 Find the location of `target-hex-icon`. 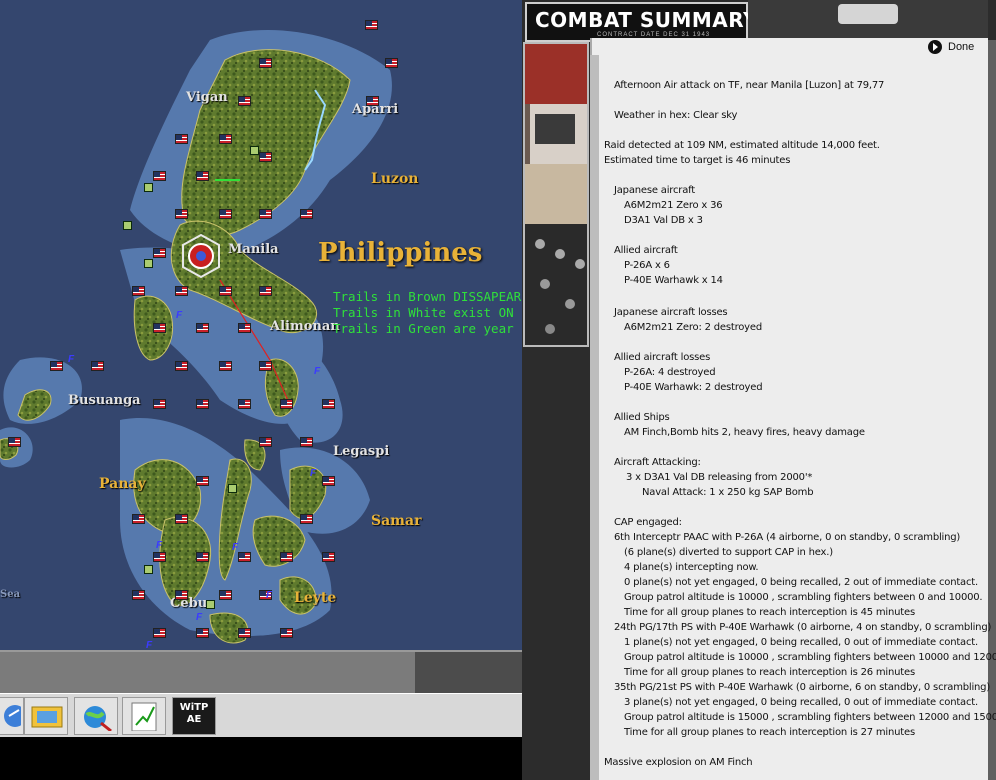

target-hex-icon is located at coordinates (201, 256).